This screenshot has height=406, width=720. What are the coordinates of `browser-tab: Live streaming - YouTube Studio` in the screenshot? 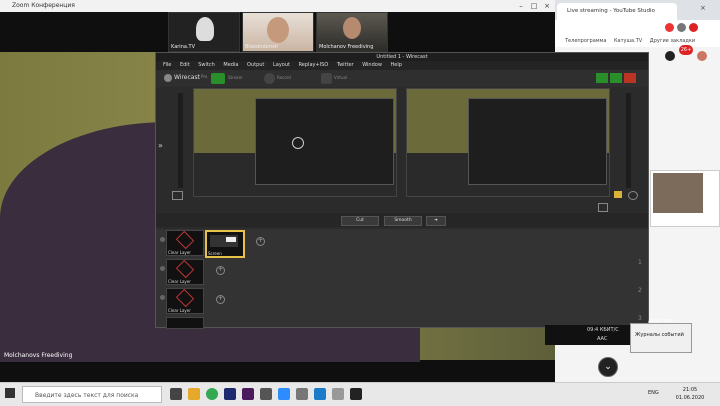 It's located at (617, 11).